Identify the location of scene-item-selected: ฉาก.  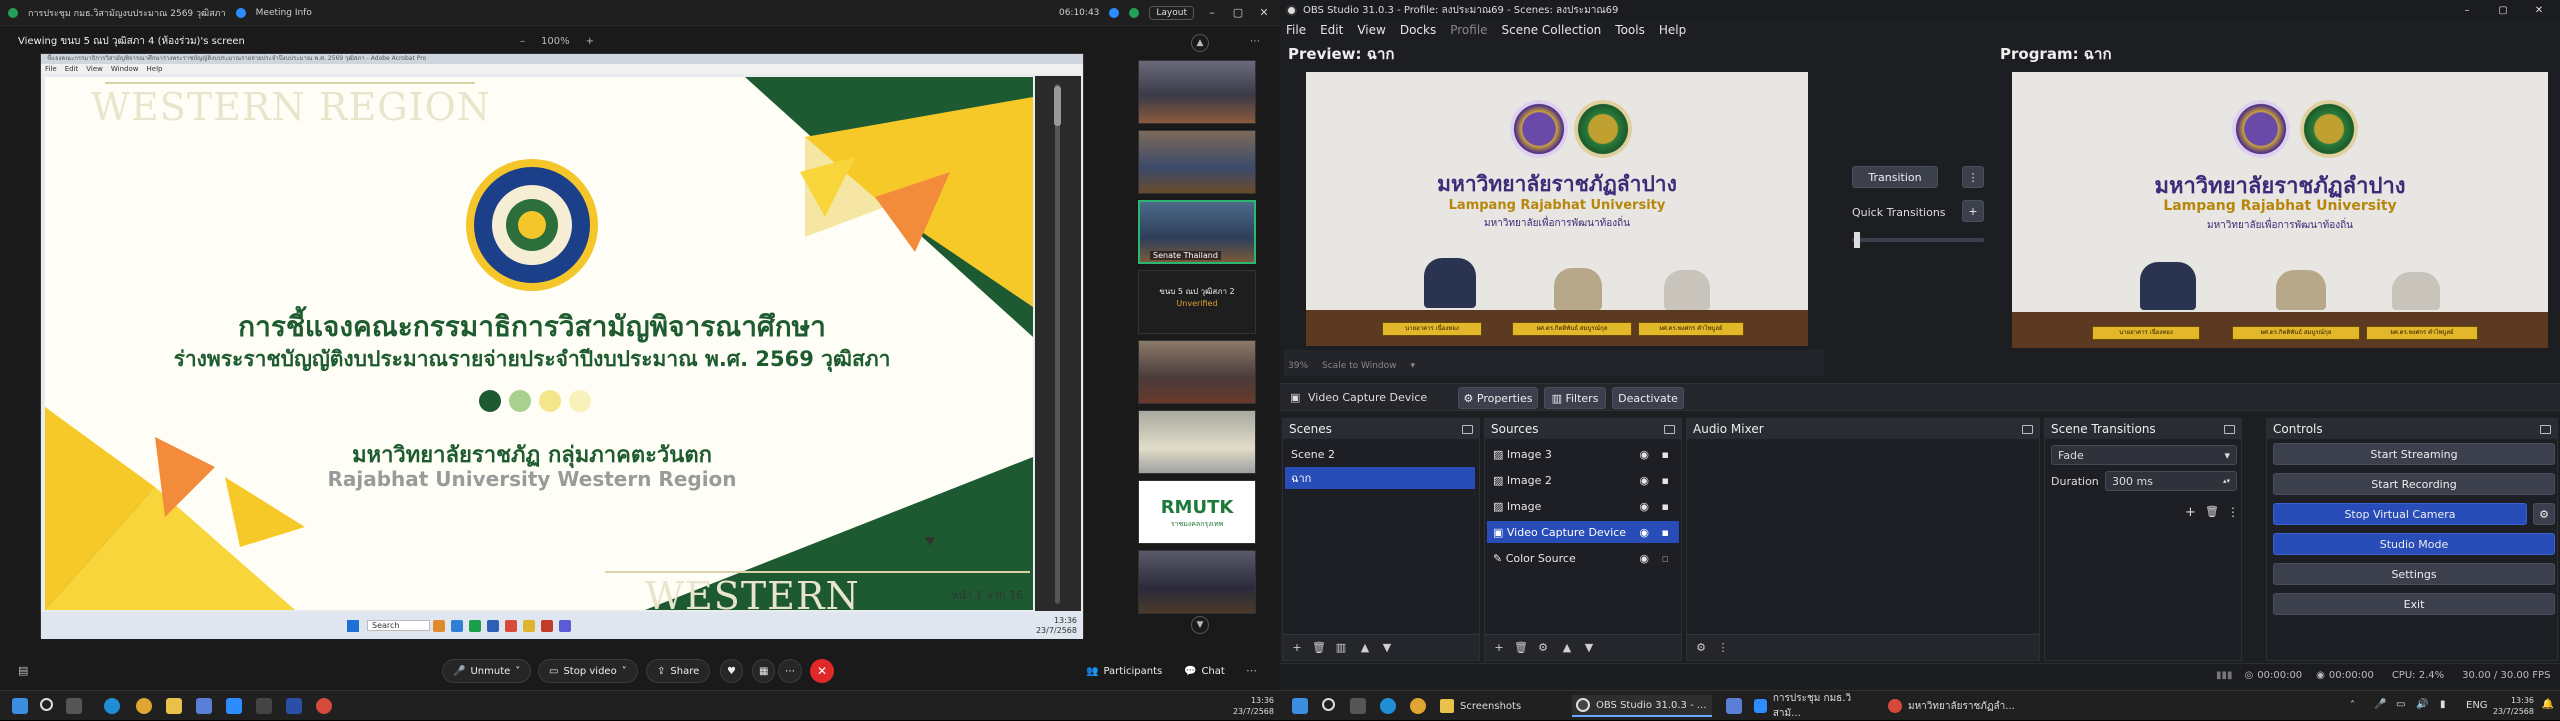
(1380, 478).